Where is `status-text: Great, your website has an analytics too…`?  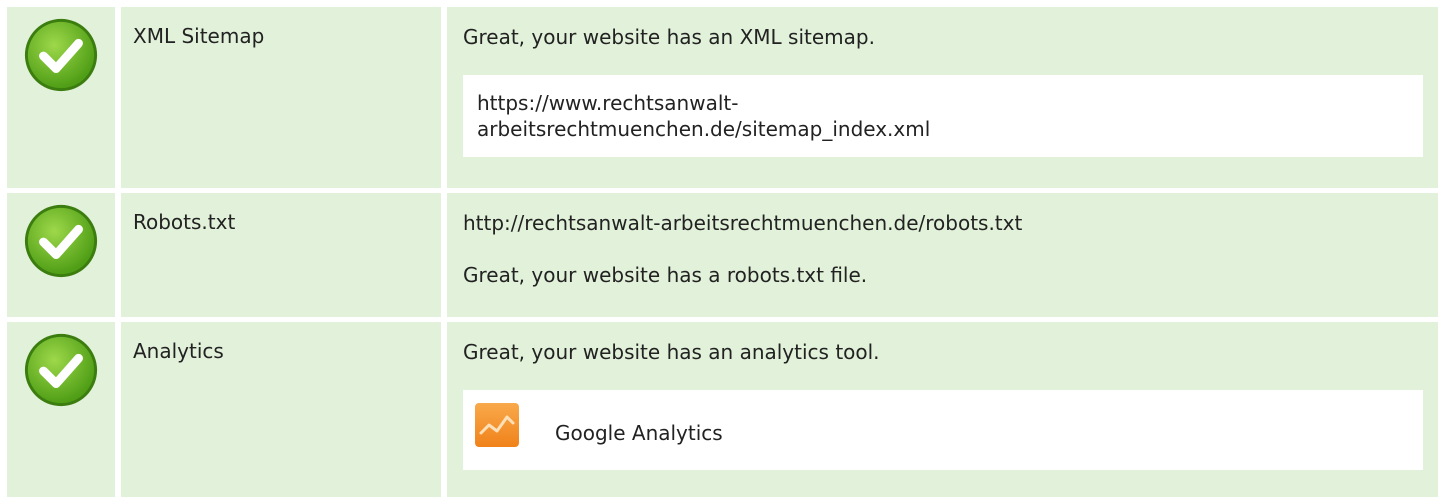
status-text: Great, your website has an analytics too… is located at coordinates (671, 352).